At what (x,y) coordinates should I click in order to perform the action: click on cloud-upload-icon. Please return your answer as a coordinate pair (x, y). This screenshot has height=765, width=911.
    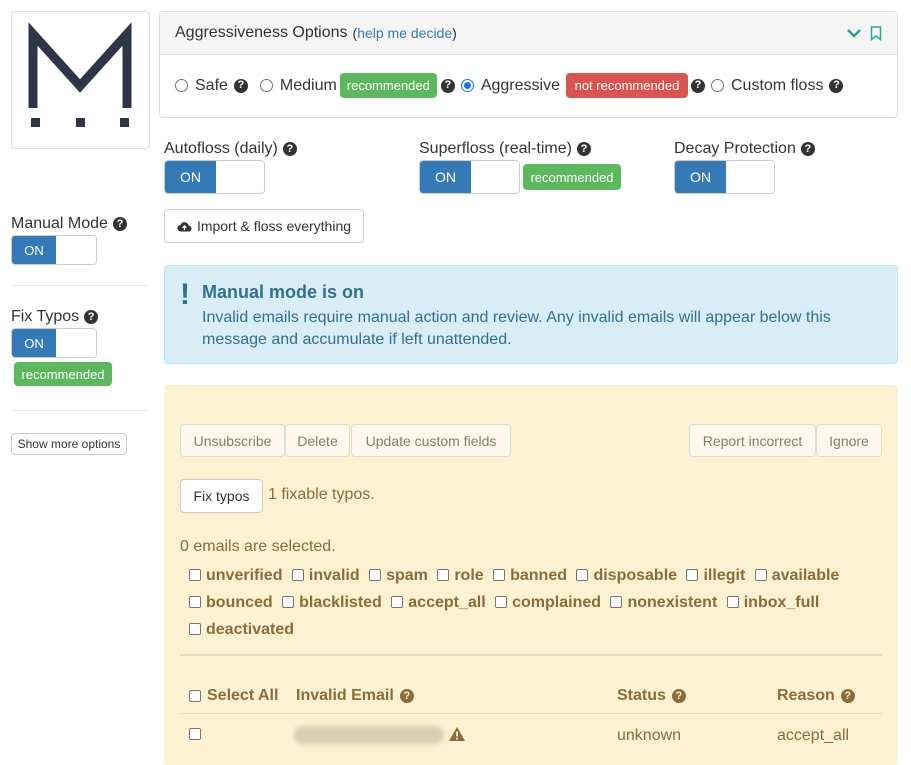
    Looking at the image, I should click on (184, 226).